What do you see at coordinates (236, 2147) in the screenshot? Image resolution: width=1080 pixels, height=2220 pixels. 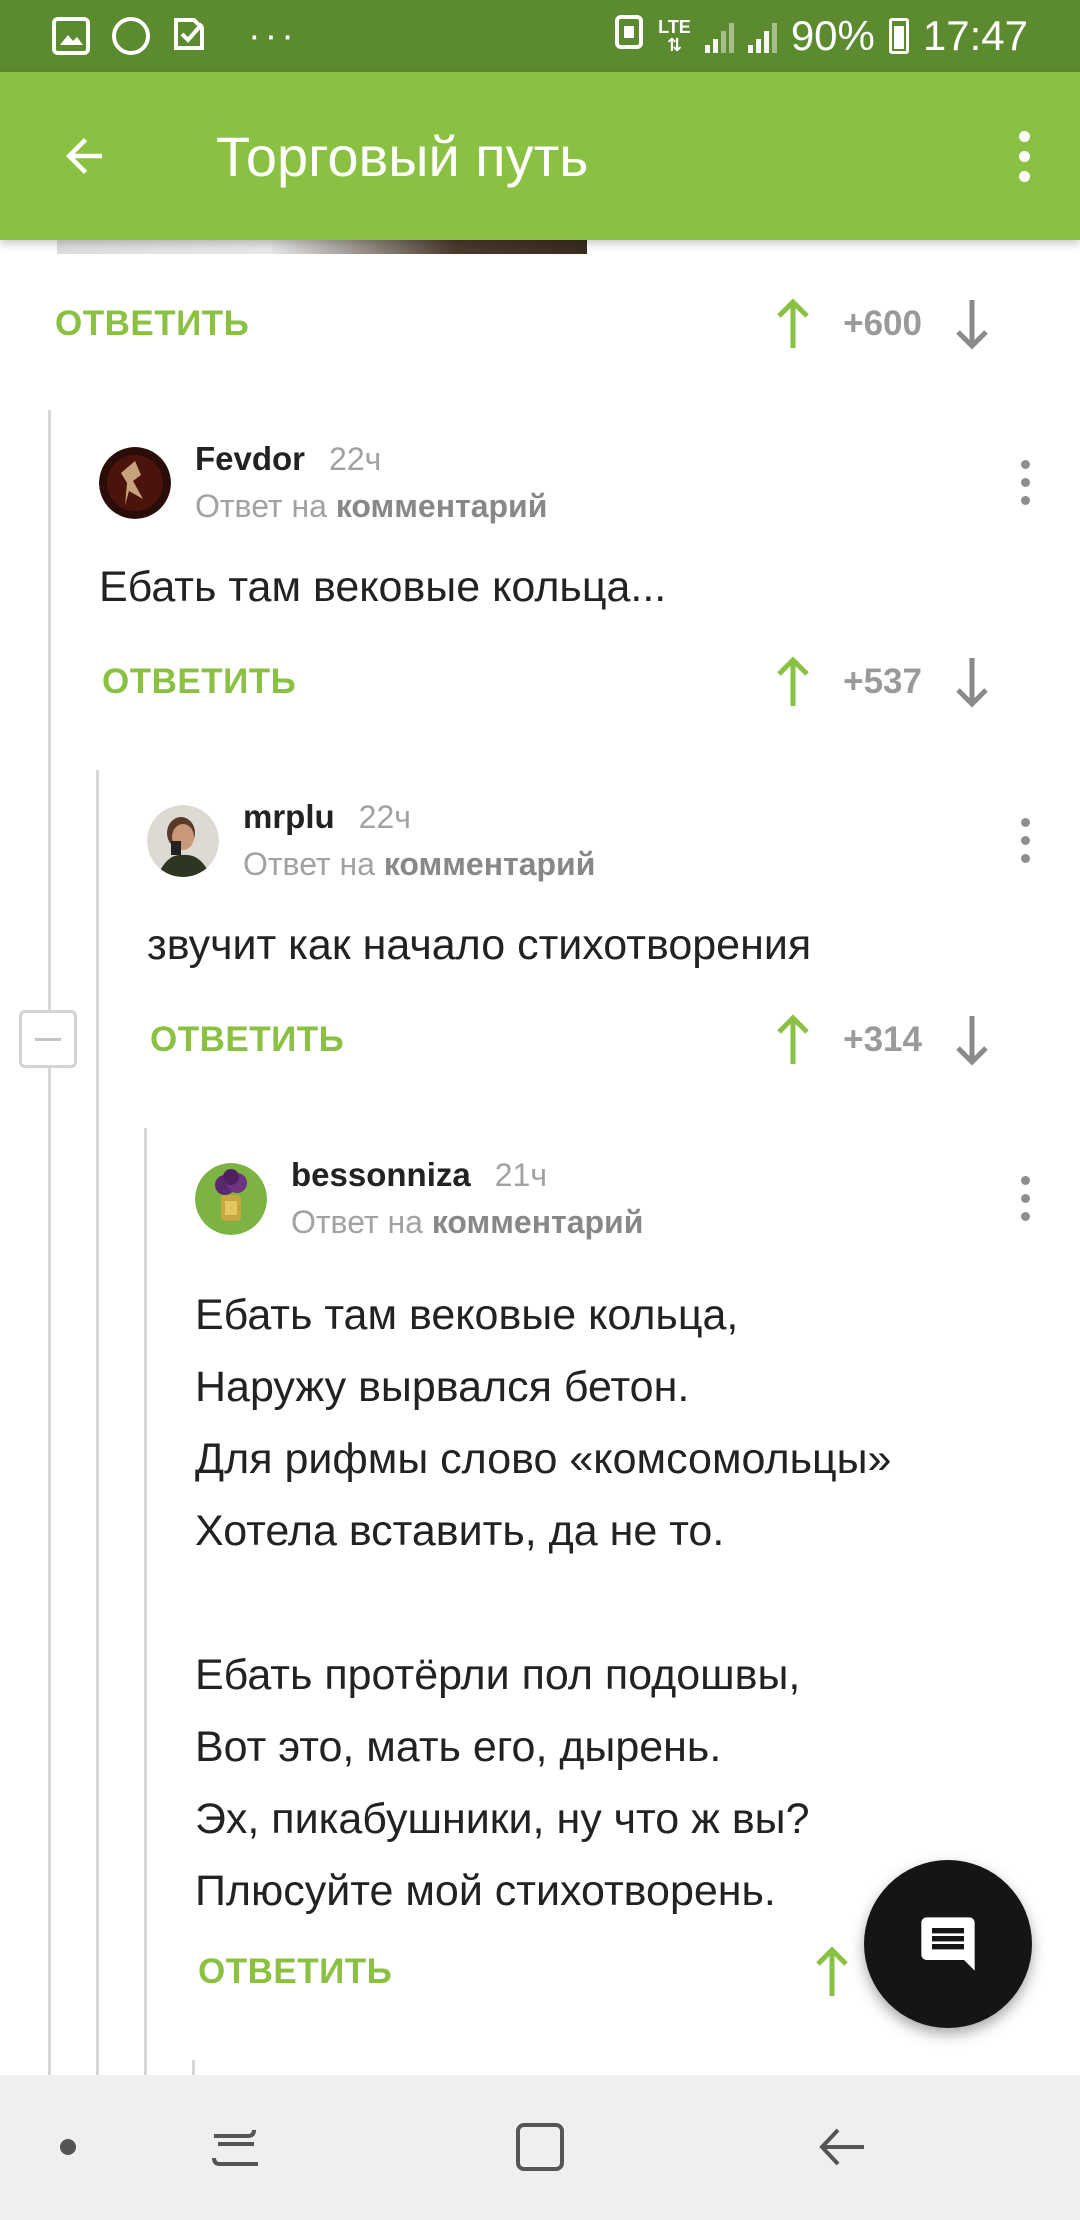 I see `recent-apps-icon` at bounding box center [236, 2147].